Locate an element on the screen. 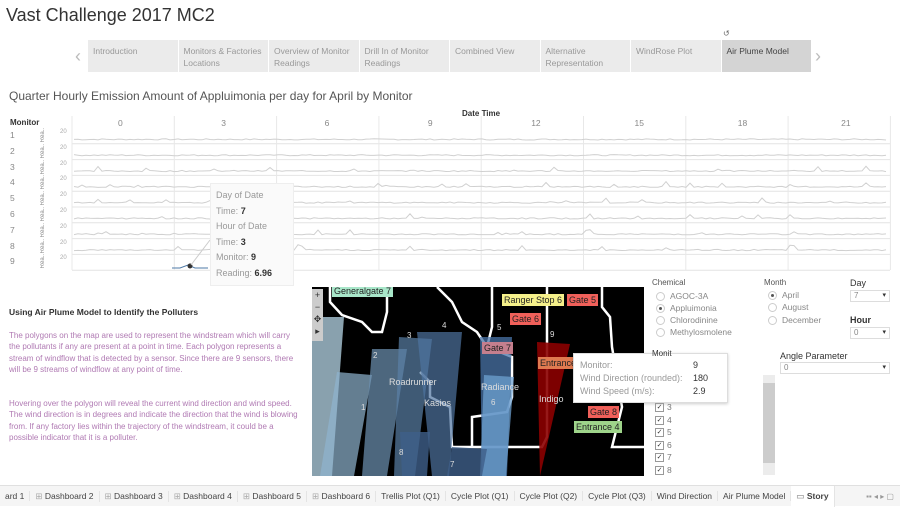 The width and height of the screenshot is (900, 507). monitor-3-label: 3 is located at coordinates (409, 335).